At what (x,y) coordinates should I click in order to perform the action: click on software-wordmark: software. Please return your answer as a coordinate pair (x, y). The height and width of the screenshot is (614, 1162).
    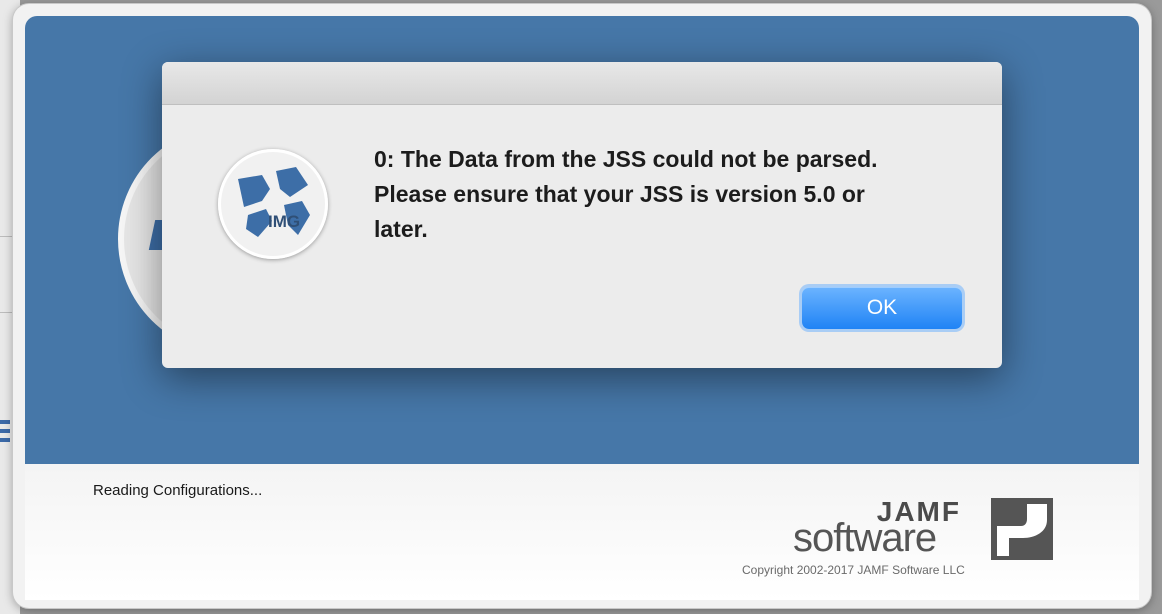
    Looking at the image, I should click on (865, 538).